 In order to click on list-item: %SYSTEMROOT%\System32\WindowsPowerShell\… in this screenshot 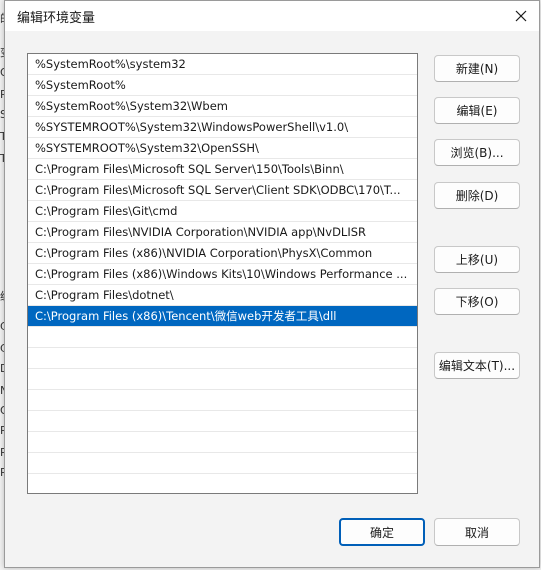, I will do `click(222, 127)`.